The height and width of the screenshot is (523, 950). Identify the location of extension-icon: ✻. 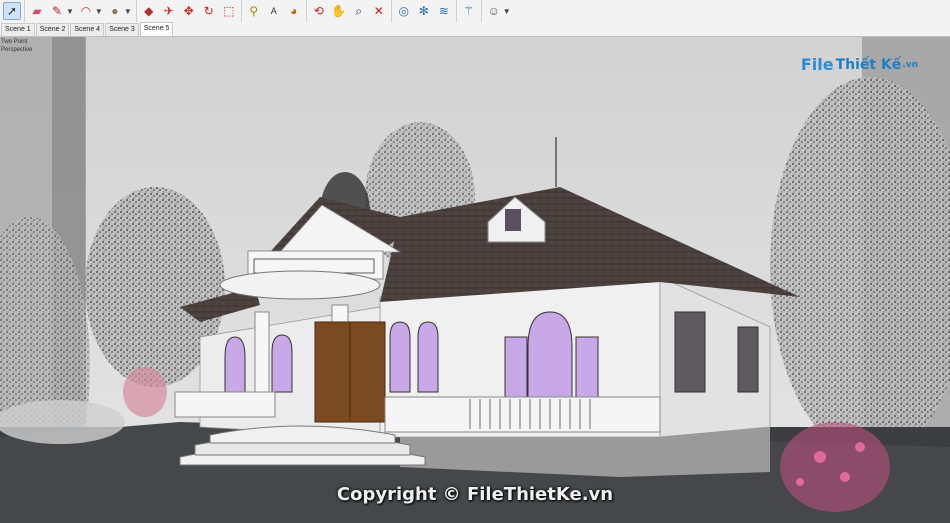
(424, 11).